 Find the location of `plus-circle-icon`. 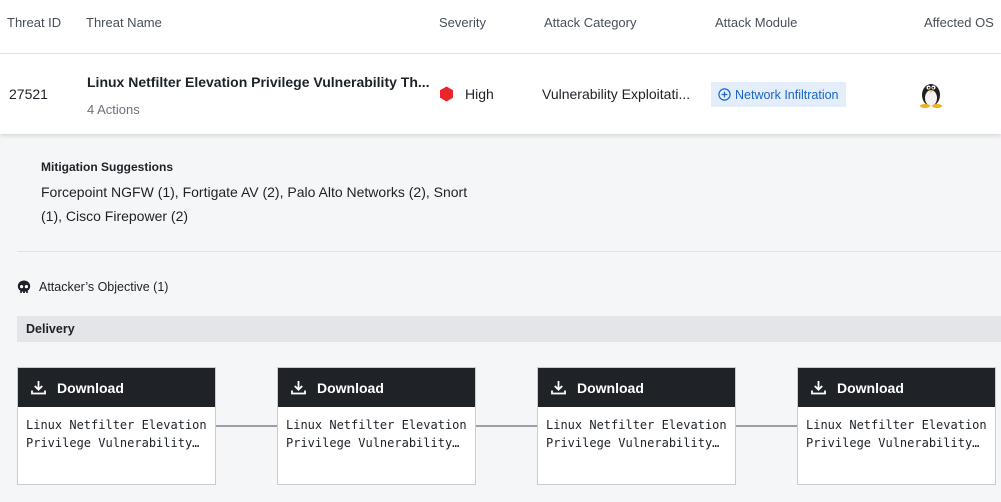

plus-circle-icon is located at coordinates (724, 94).